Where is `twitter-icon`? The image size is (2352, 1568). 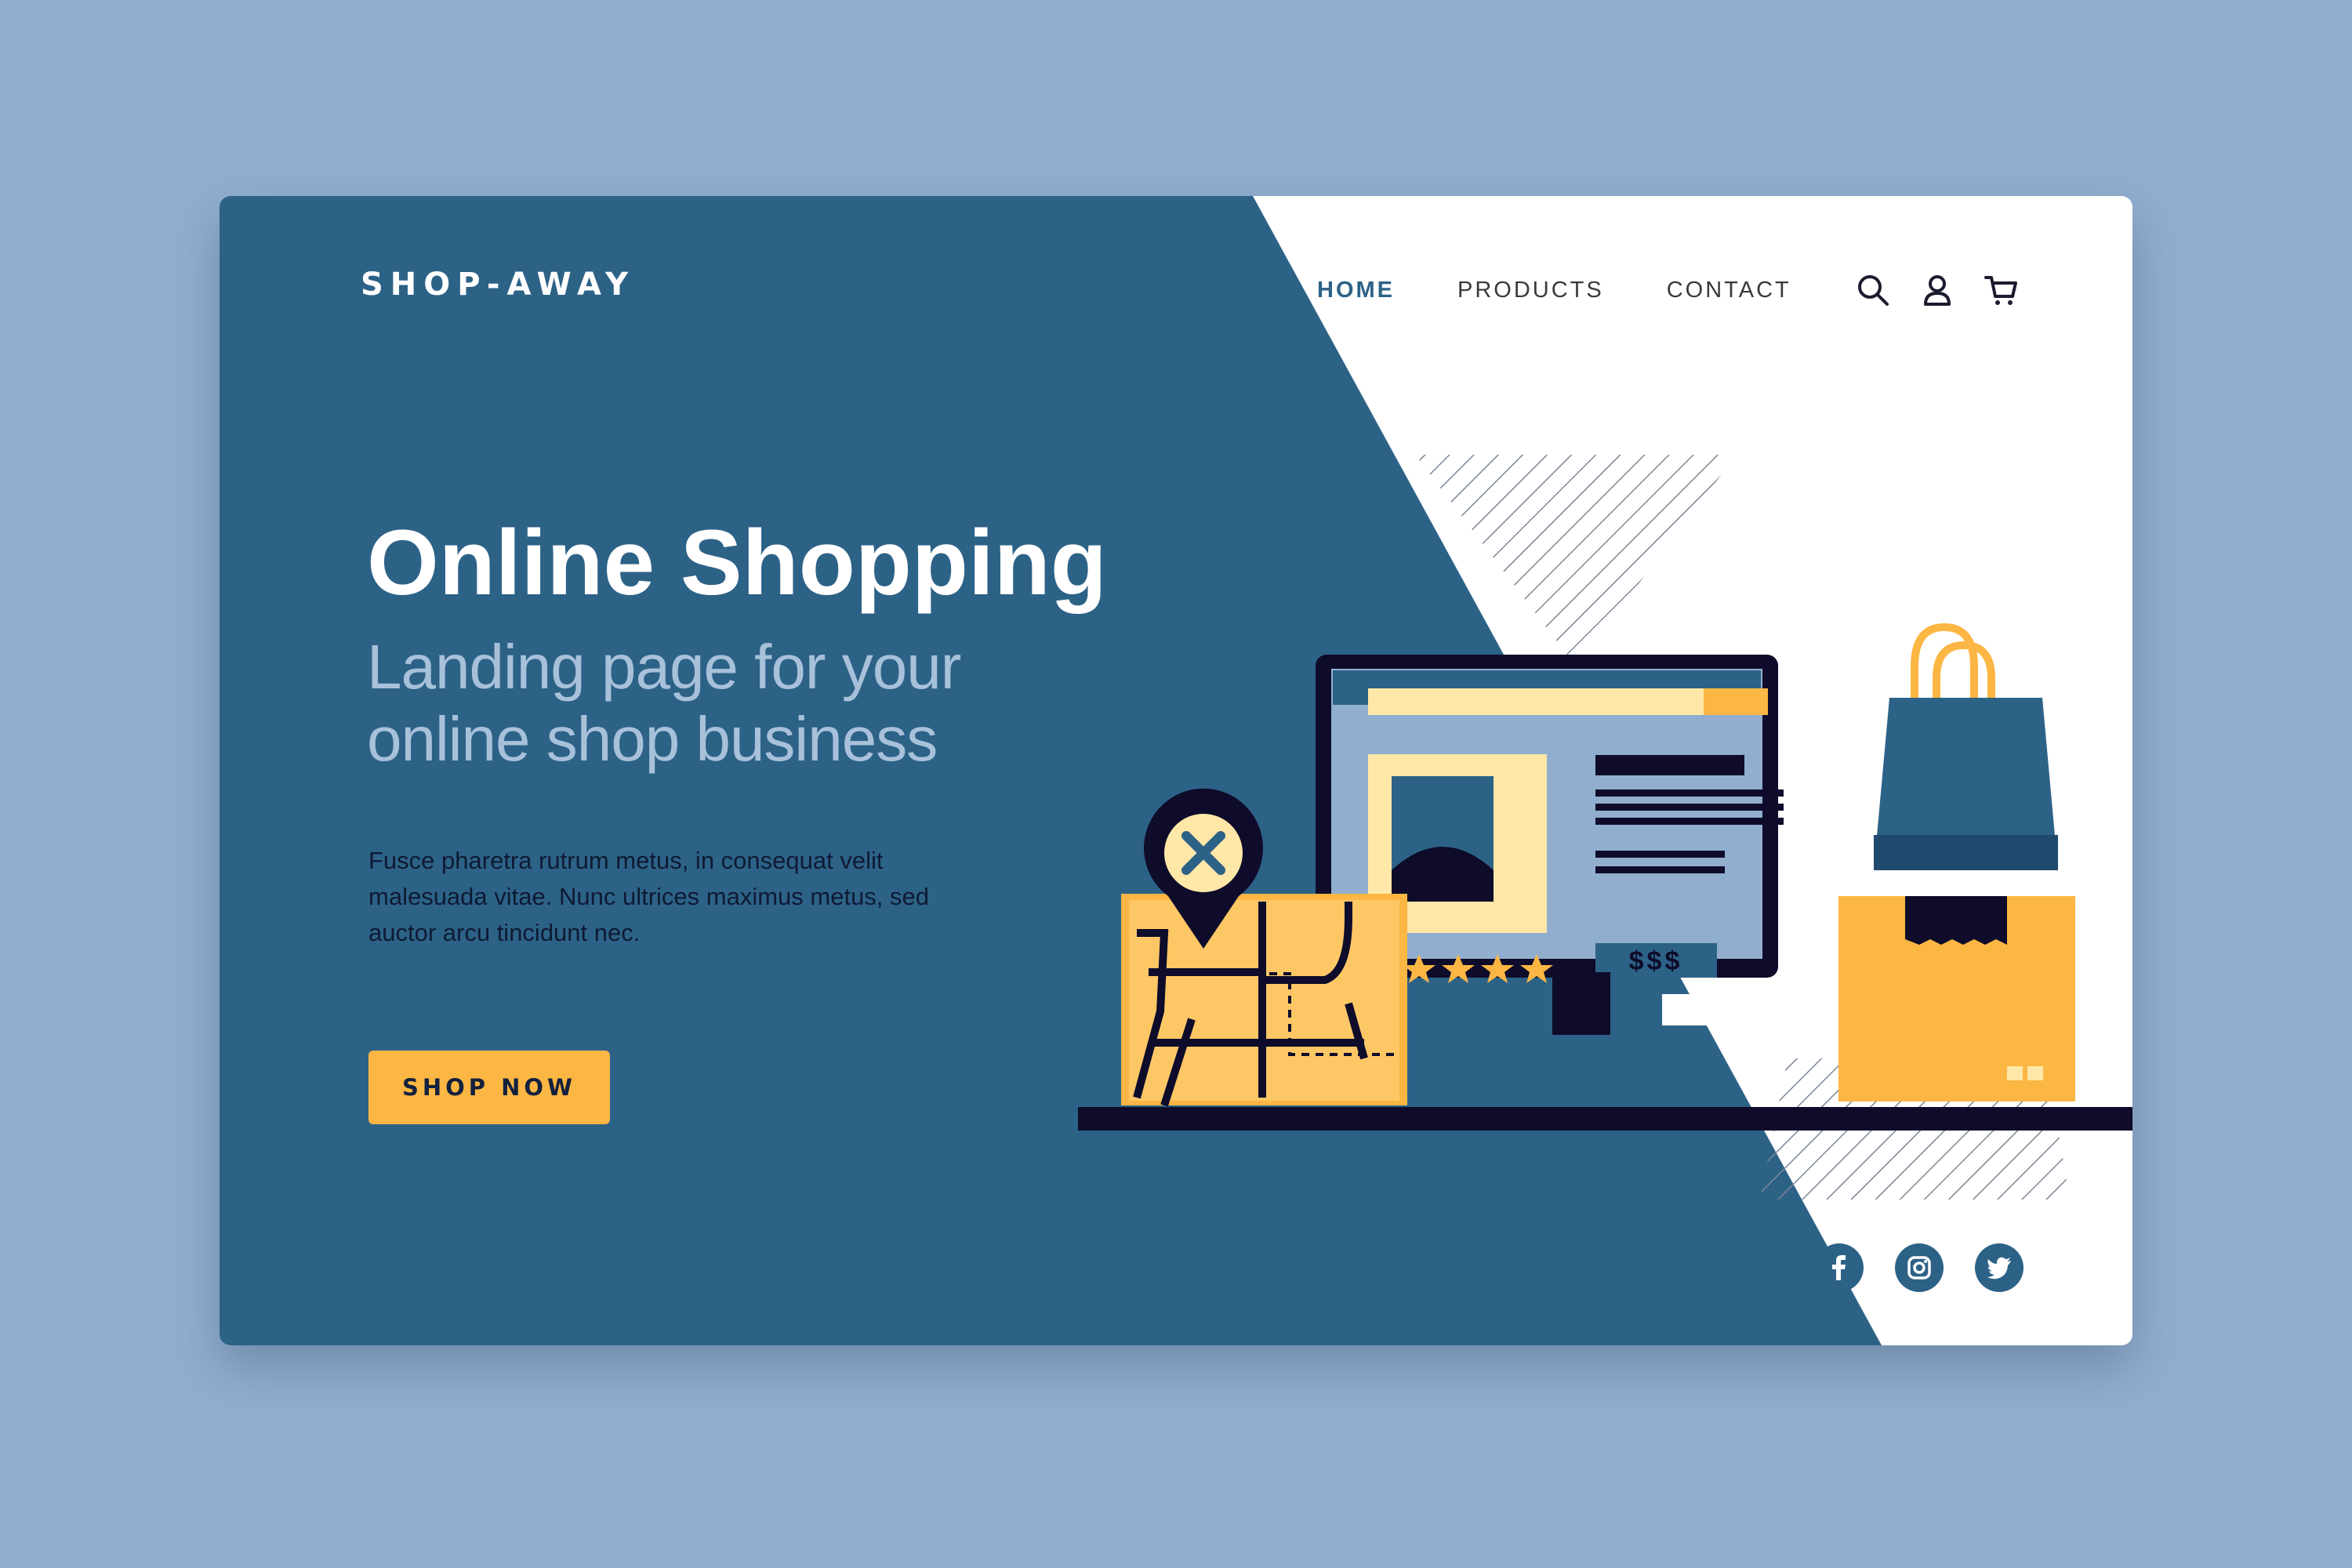
twitter-icon is located at coordinates (2000, 1267).